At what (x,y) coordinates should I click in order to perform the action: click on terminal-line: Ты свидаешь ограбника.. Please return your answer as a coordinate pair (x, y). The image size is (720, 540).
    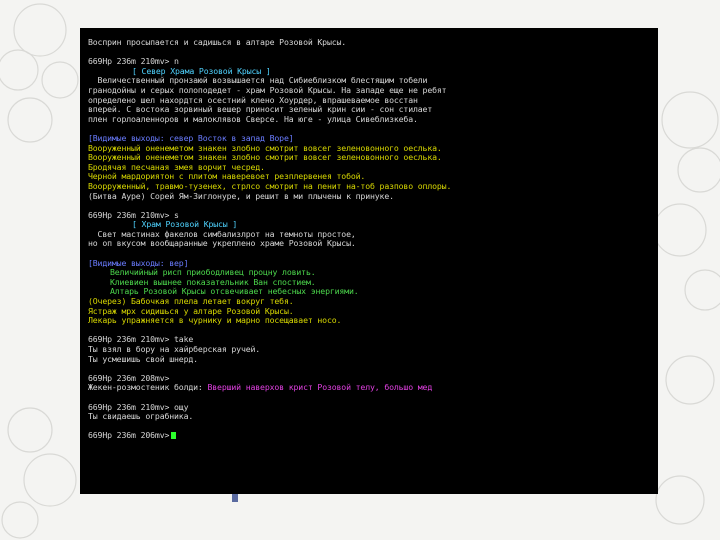
    Looking at the image, I should click on (141, 416).